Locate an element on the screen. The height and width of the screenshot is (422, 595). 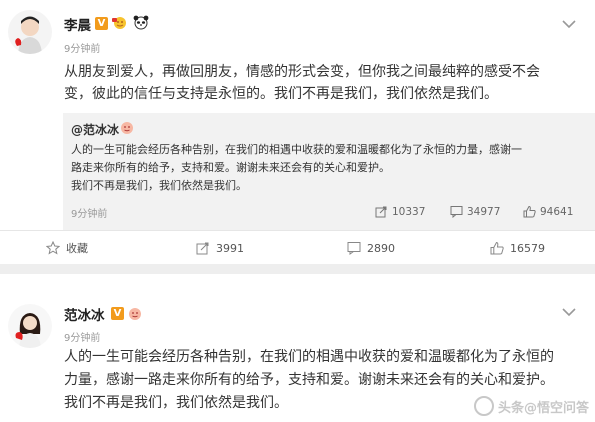
repost-count: 10337 is located at coordinates (409, 211).